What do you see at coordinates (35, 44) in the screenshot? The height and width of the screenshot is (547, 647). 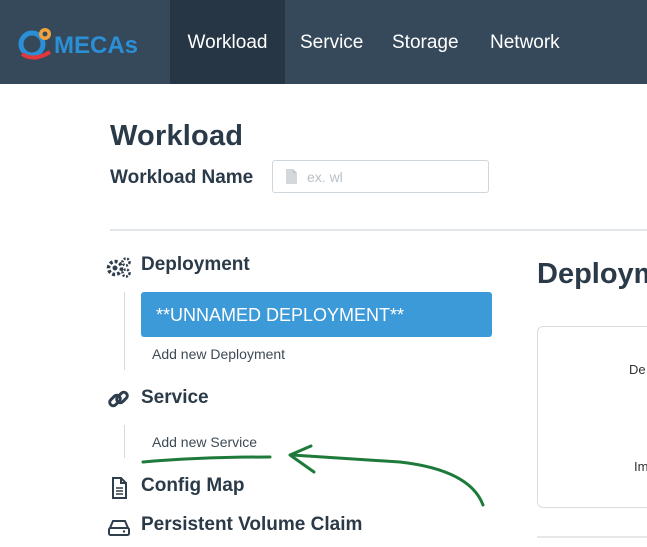 I see `cloud-gear-icon` at bounding box center [35, 44].